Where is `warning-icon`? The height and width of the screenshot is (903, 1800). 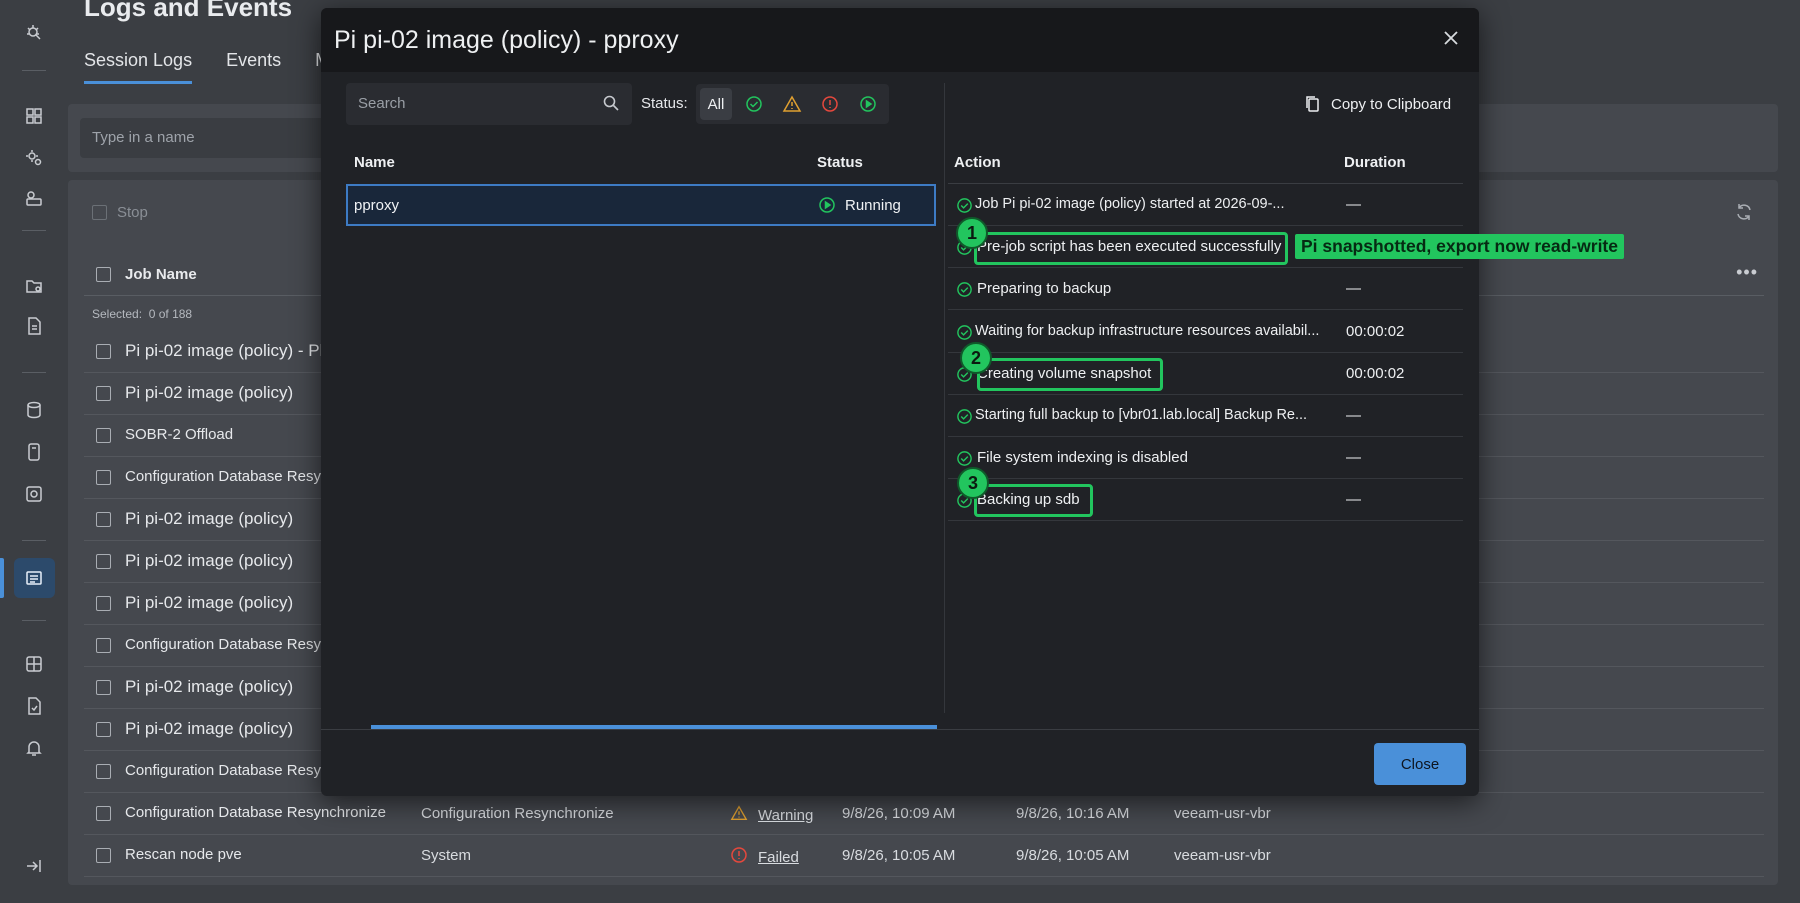 warning-icon is located at coordinates (739, 815).